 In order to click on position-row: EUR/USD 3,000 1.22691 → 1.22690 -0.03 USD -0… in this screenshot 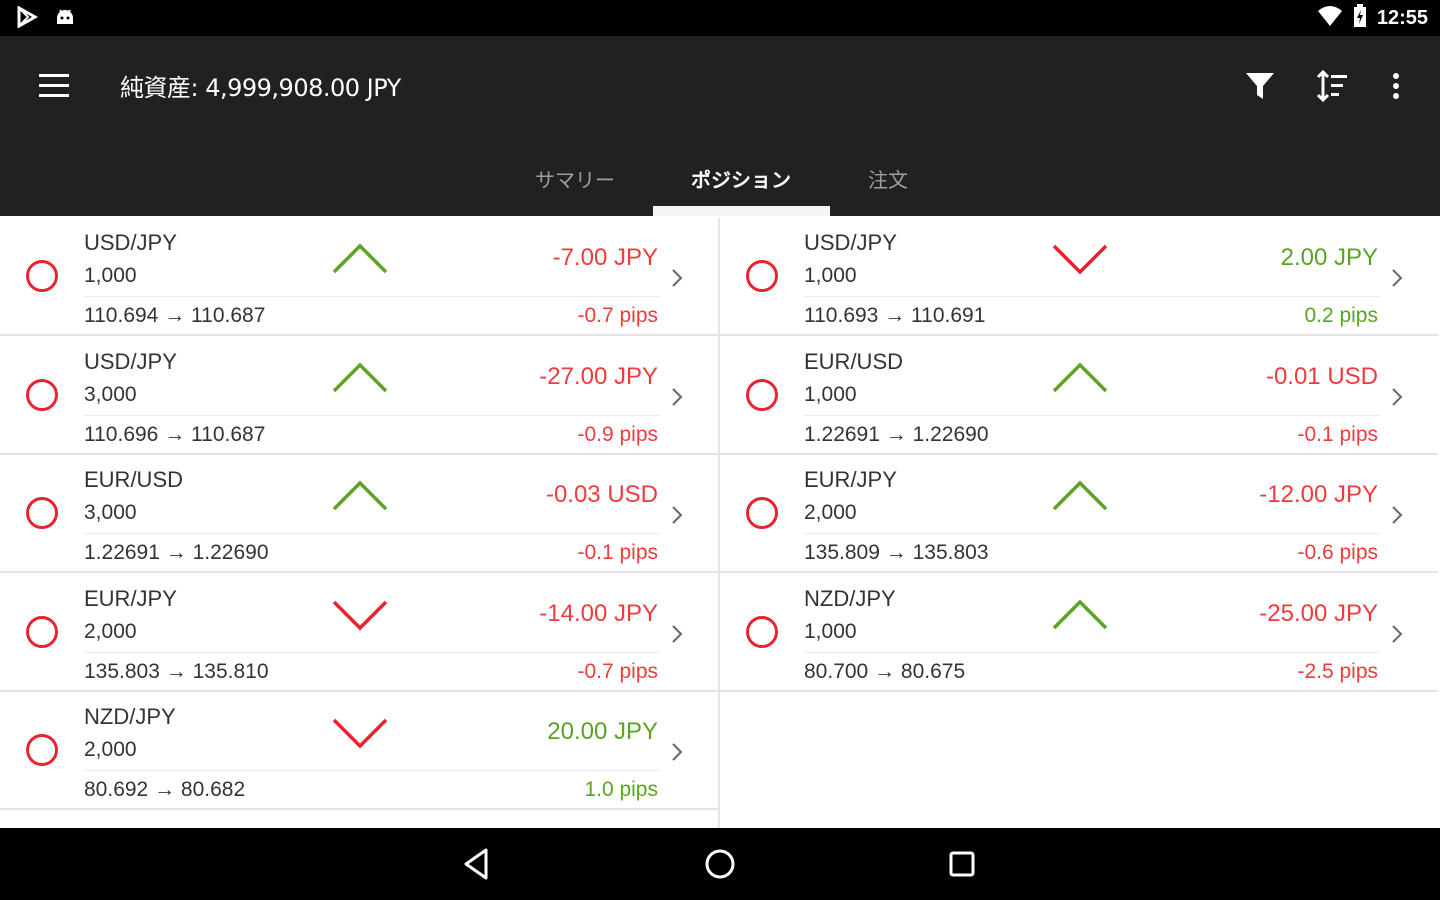, I will do `click(359, 514)`.